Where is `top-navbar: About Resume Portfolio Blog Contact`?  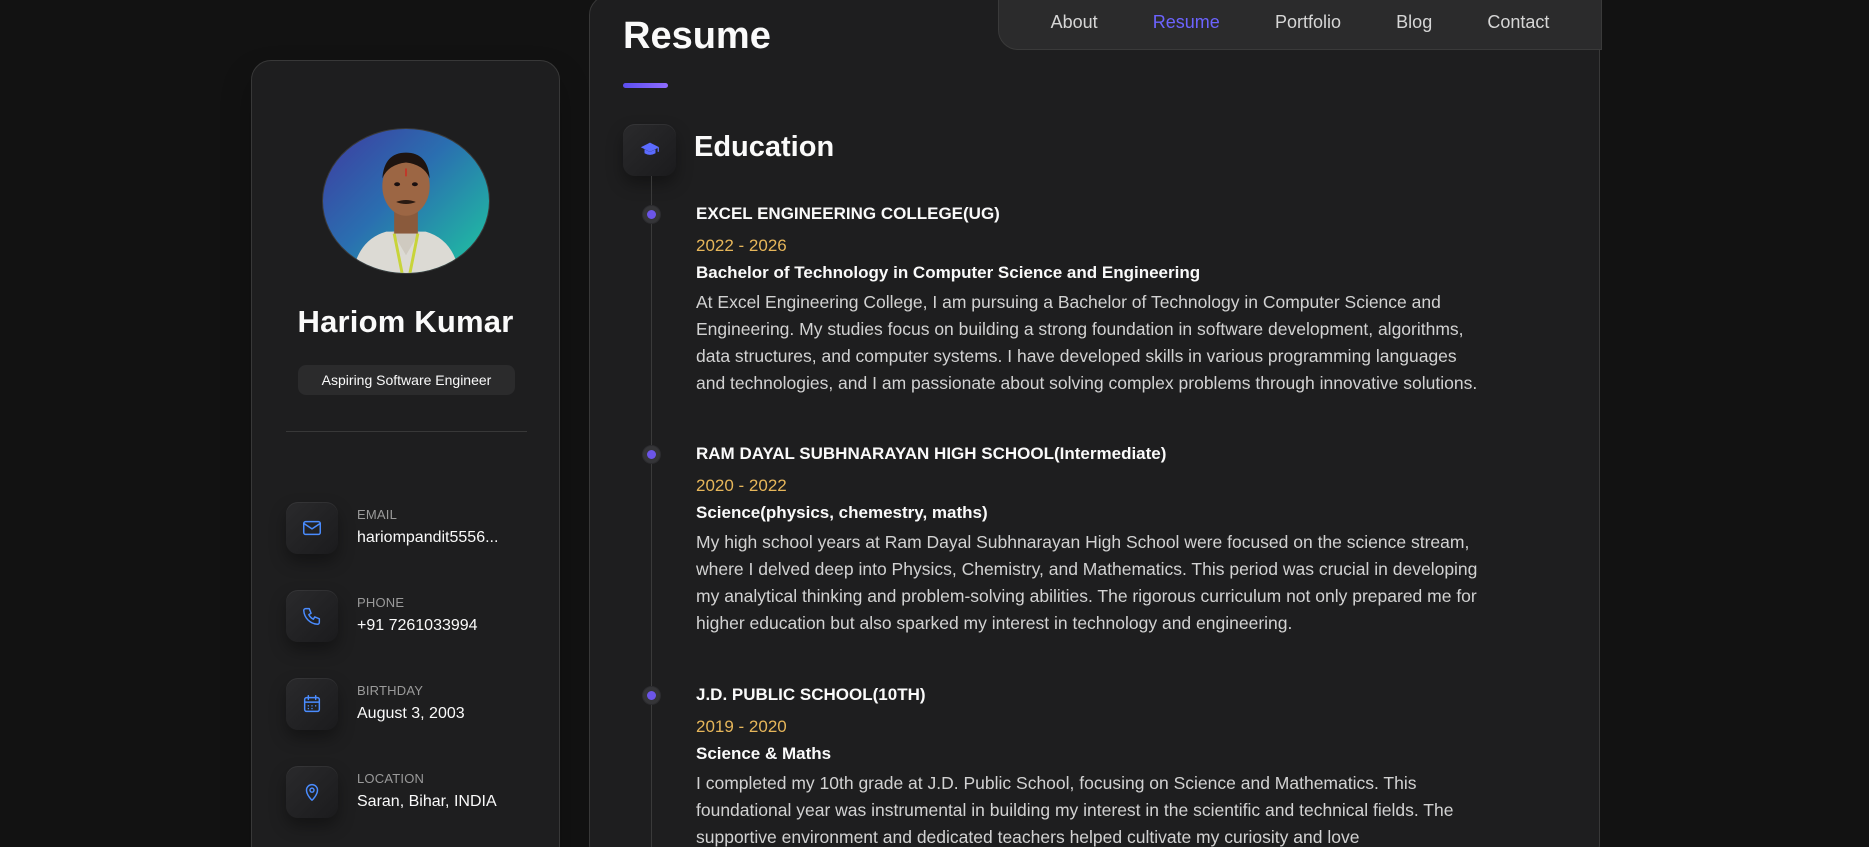 top-navbar: About Resume Portfolio Blog Contact is located at coordinates (1300, 25).